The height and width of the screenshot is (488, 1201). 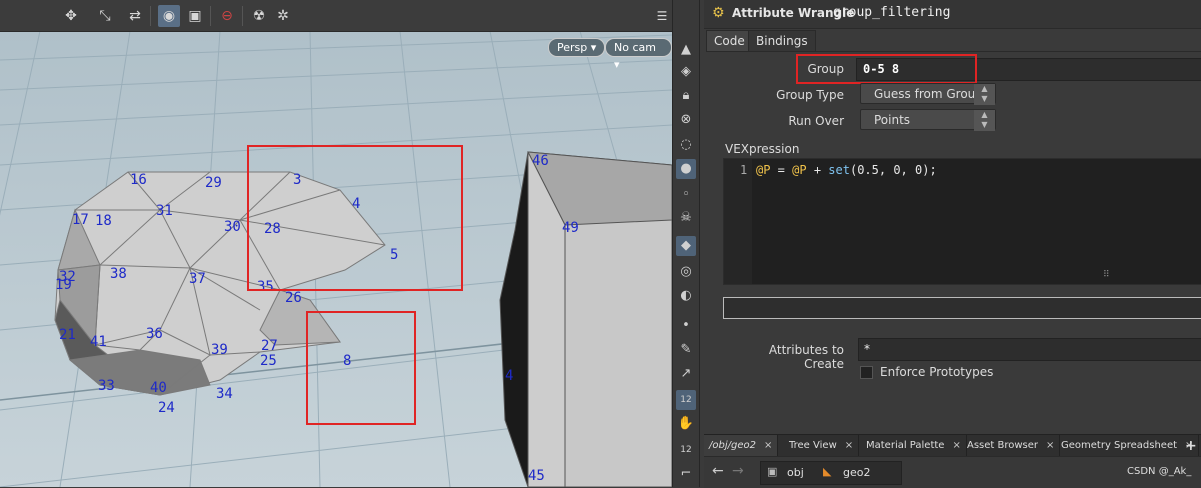 I want to click on watermark: CSDN @_Ak_, so click(x=1159, y=471).